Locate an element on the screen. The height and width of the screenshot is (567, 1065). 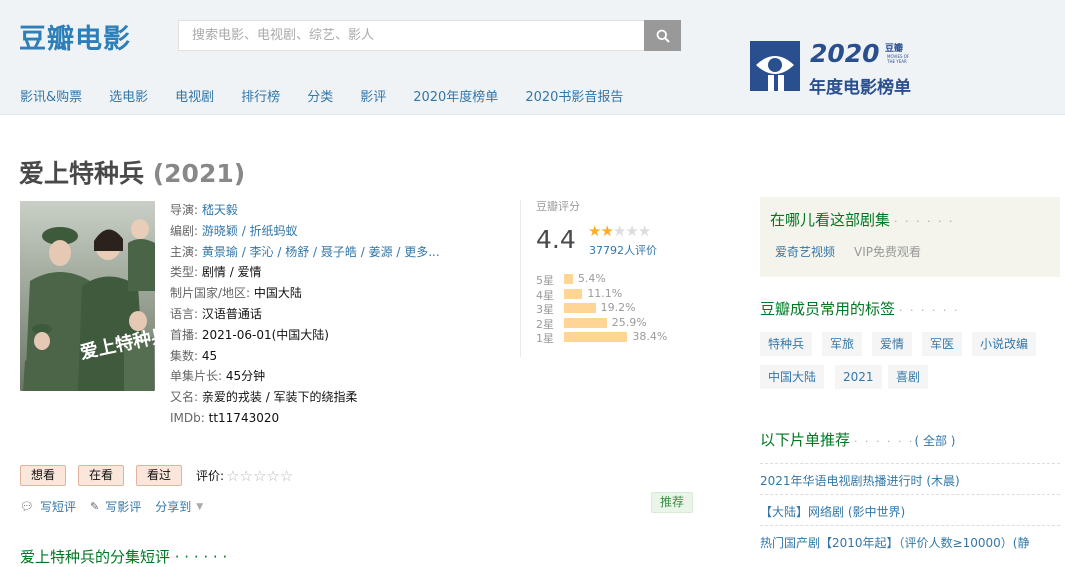
director-link: 嵇天毅 is located at coordinates (220, 210).